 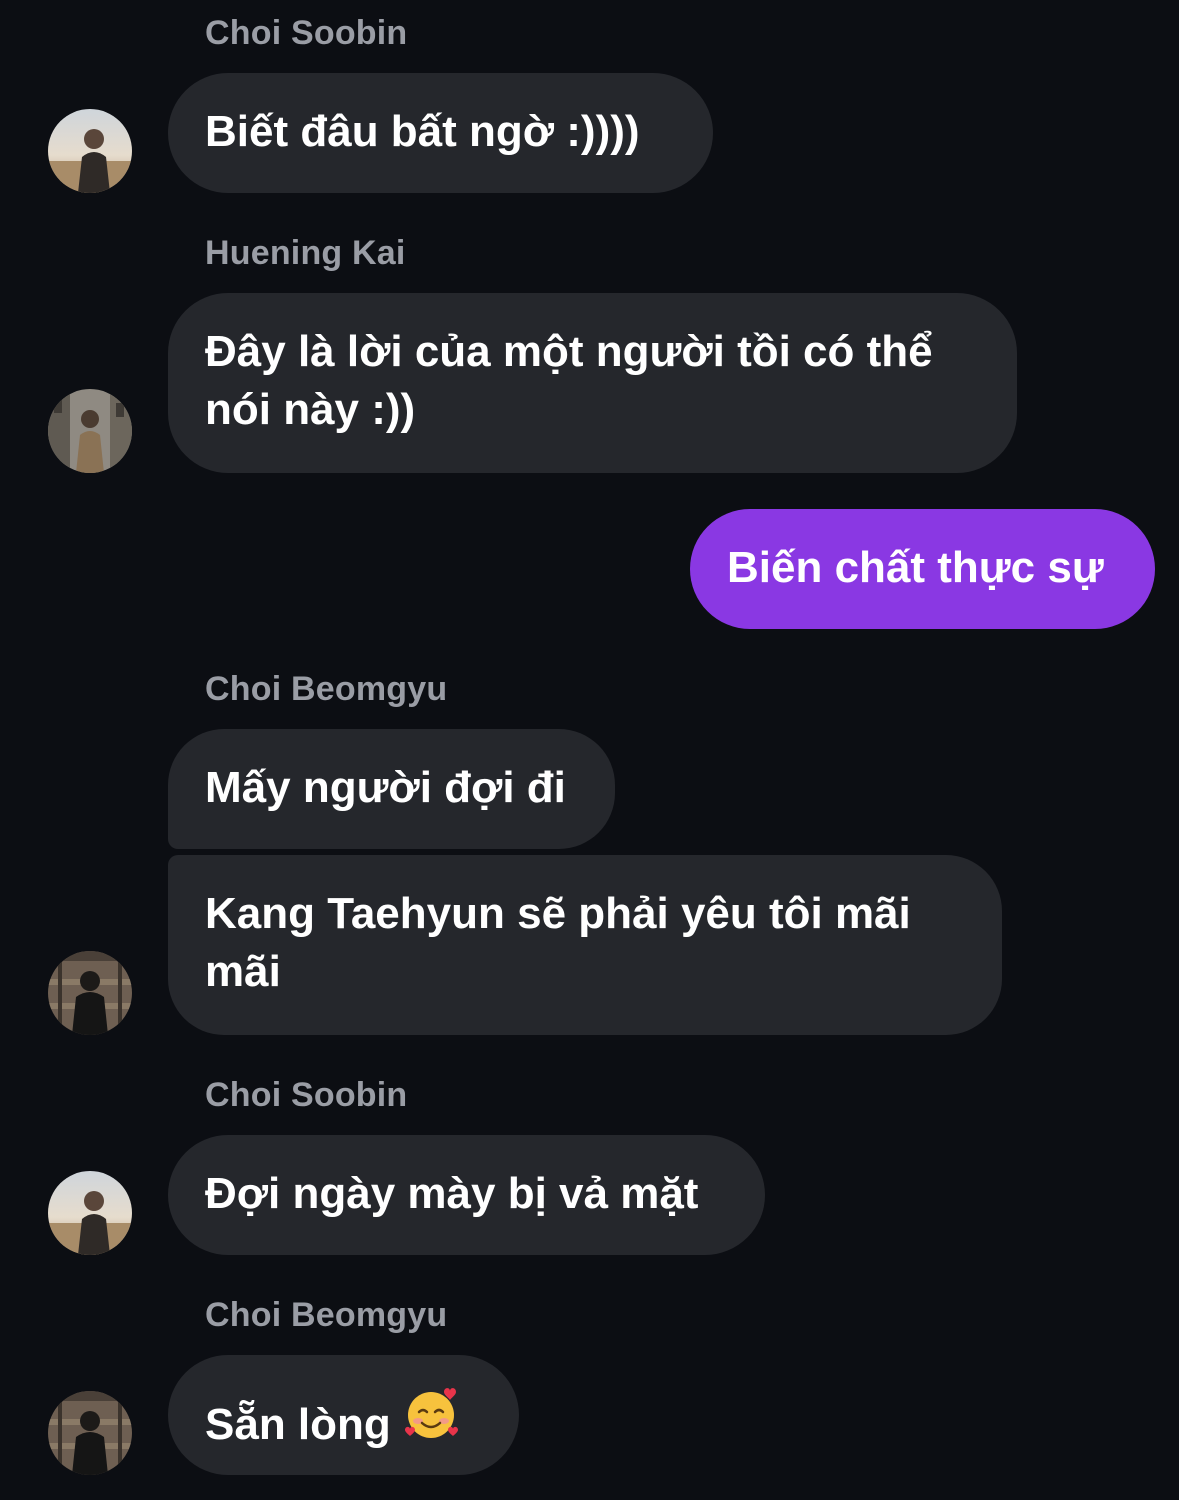 I want to click on message-text: Đợi ngày mày bị vả mặt, so click(x=452, y=1193).